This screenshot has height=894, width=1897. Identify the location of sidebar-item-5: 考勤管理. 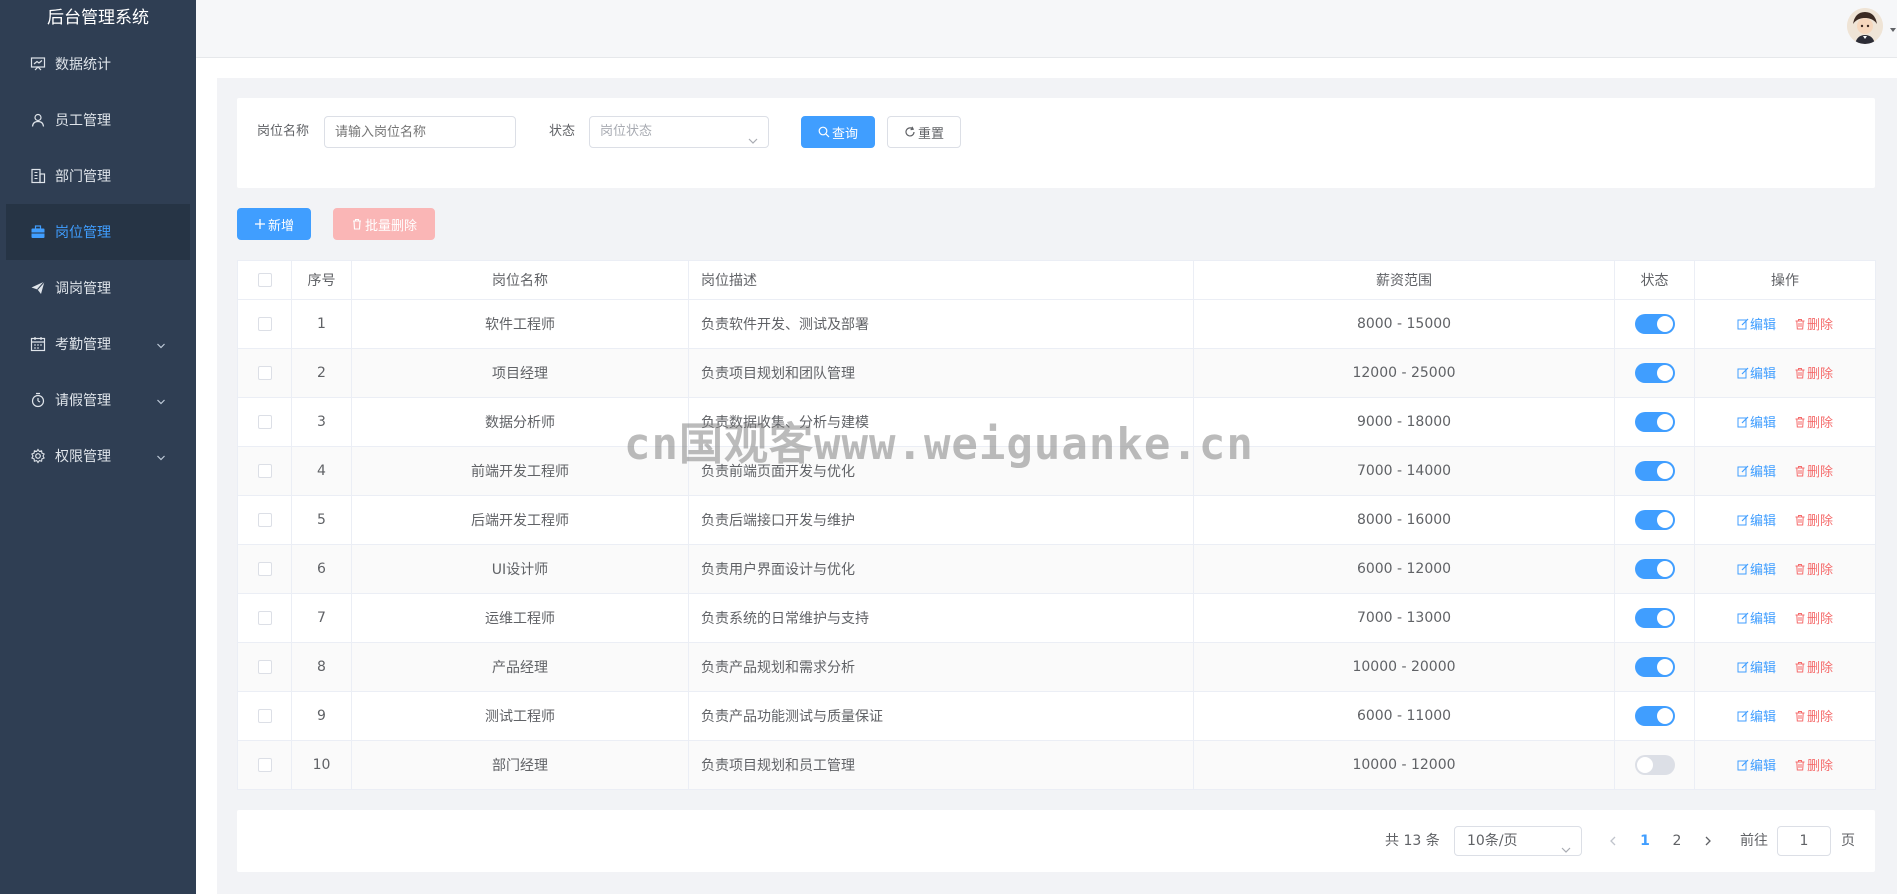
(98, 344).